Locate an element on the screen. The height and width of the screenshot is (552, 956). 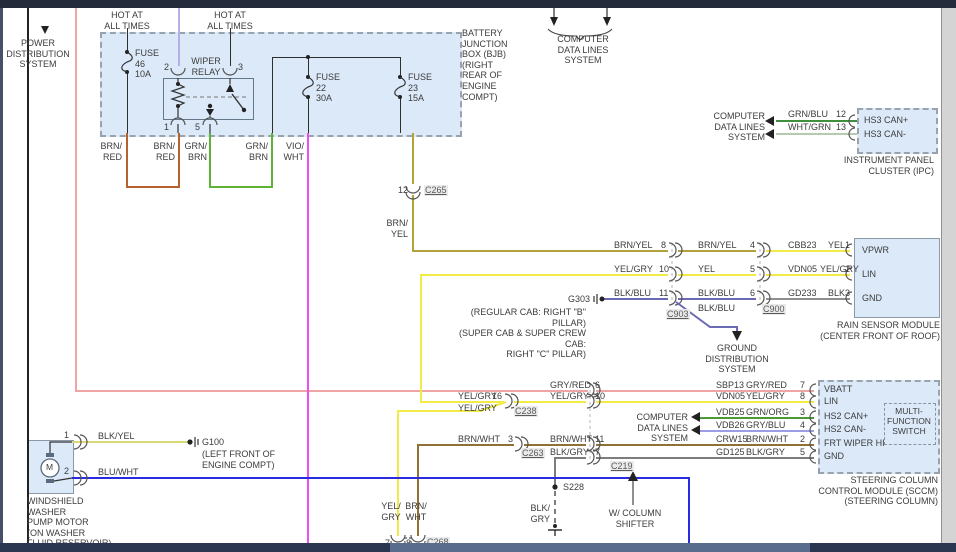
right-scroll-gutter is located at coordinates (948, 275).